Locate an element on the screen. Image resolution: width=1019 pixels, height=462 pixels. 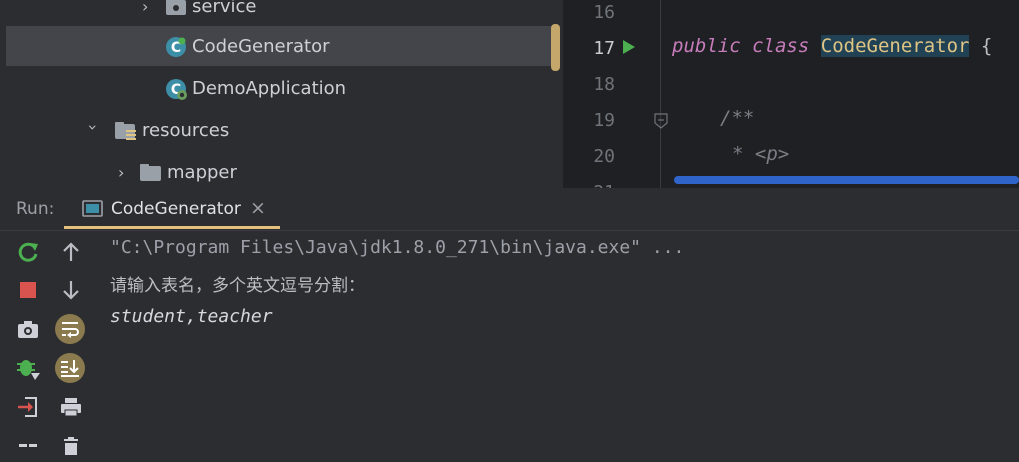
tree-item-codegenerator: C CodeGenerator is located at coordinates (280, 46).